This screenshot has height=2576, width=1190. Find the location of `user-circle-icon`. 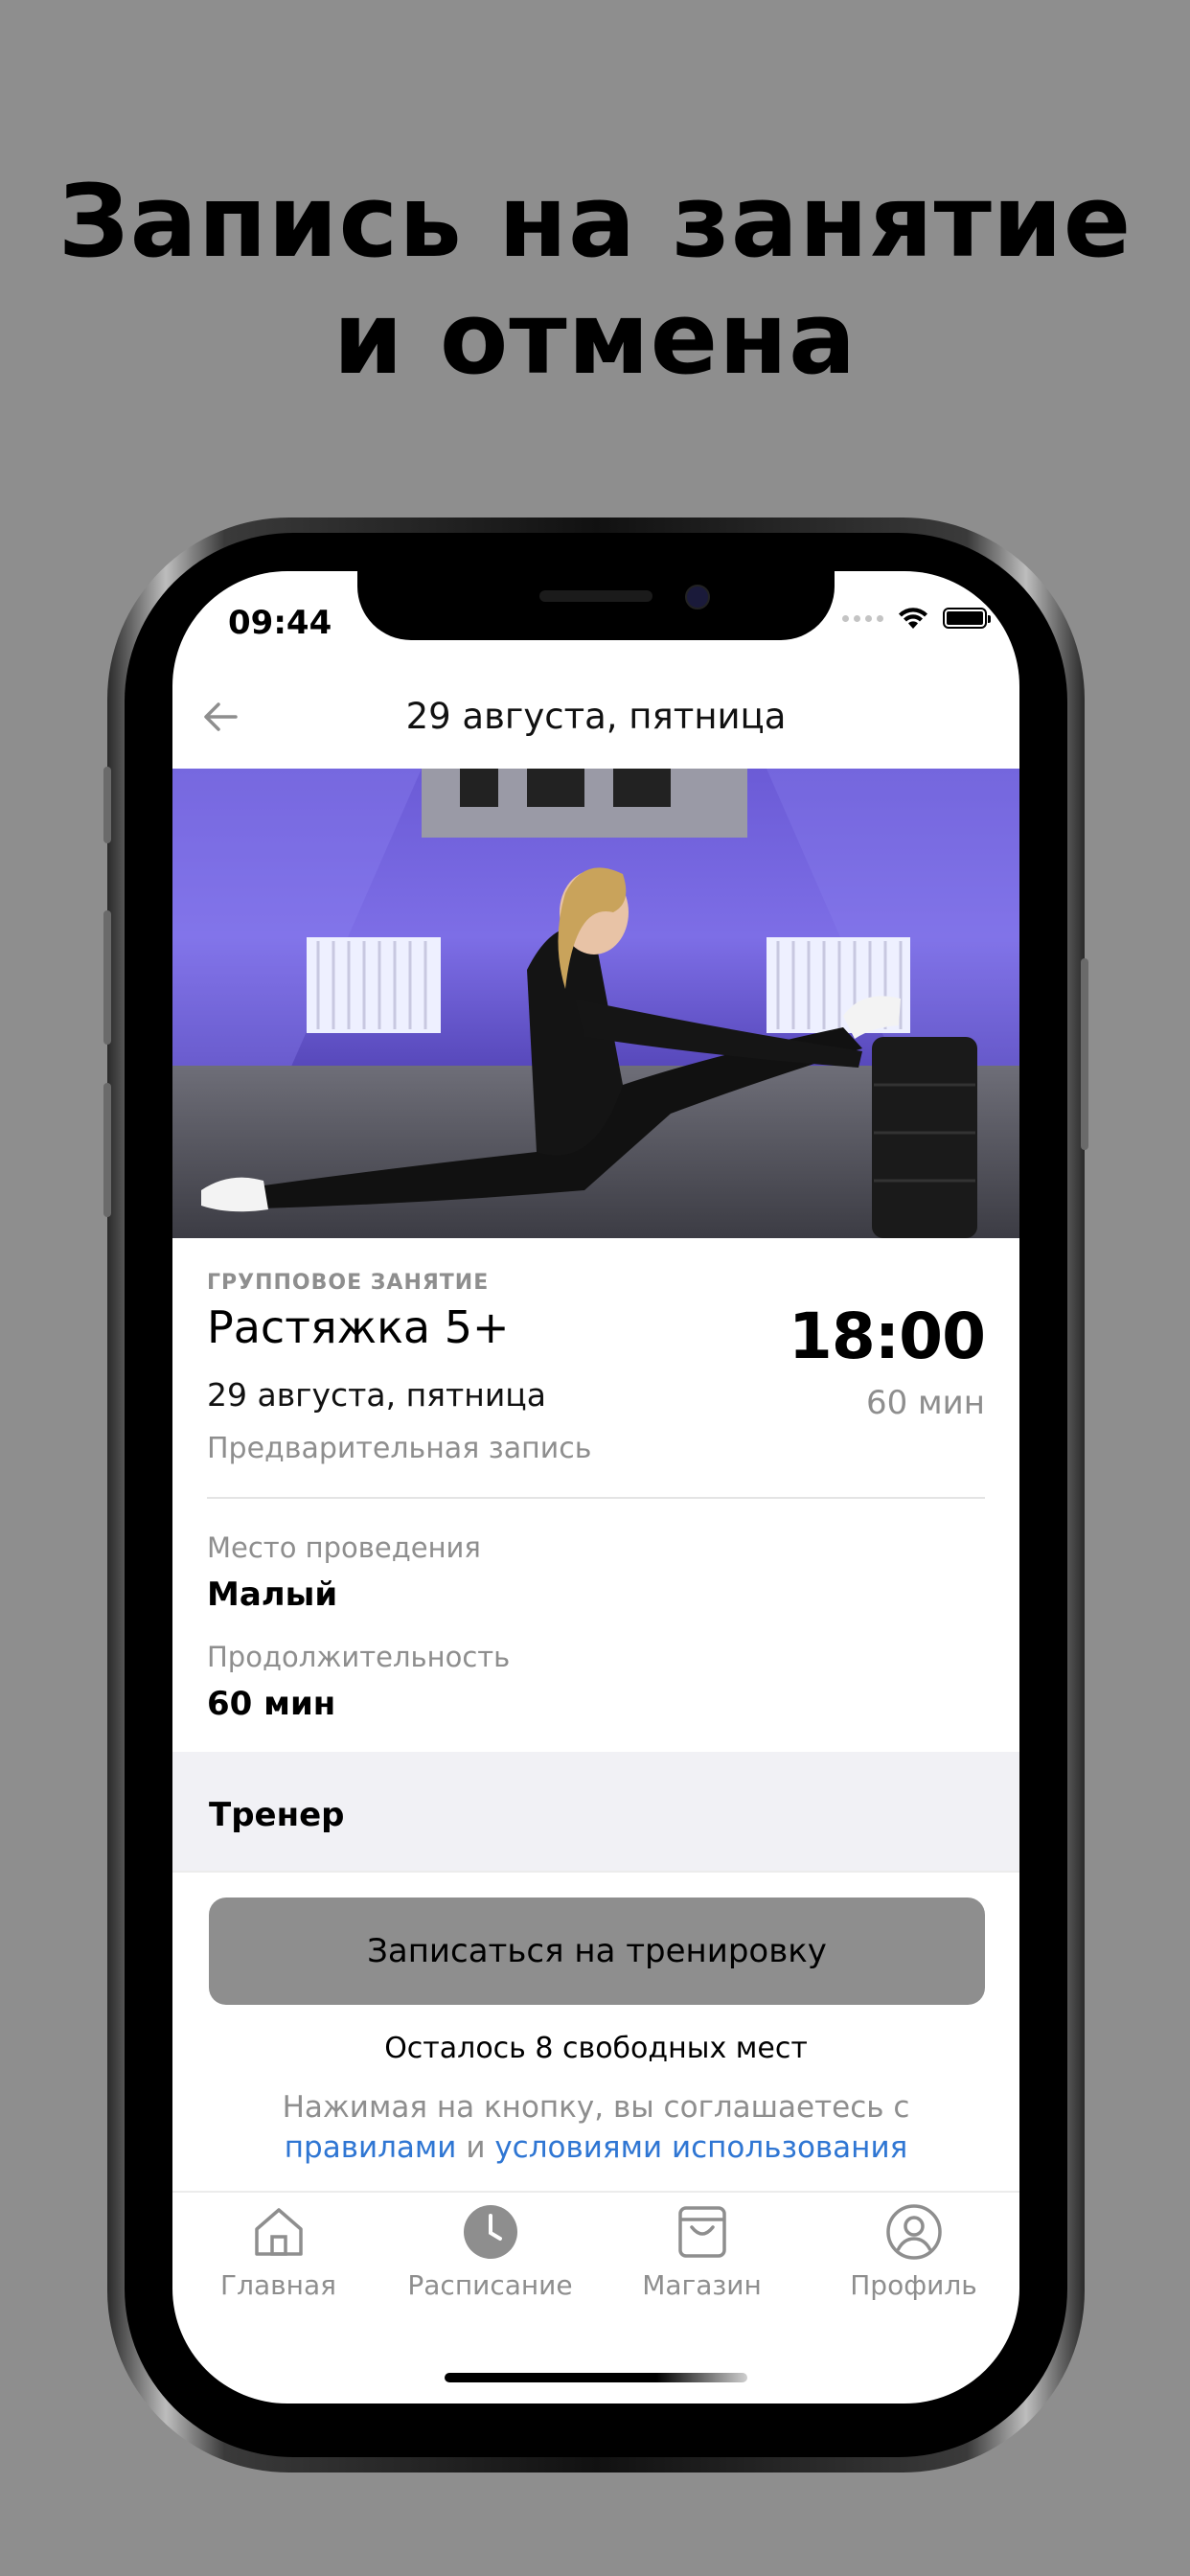

user-circle-icon is located at coordinates (914, 2232).